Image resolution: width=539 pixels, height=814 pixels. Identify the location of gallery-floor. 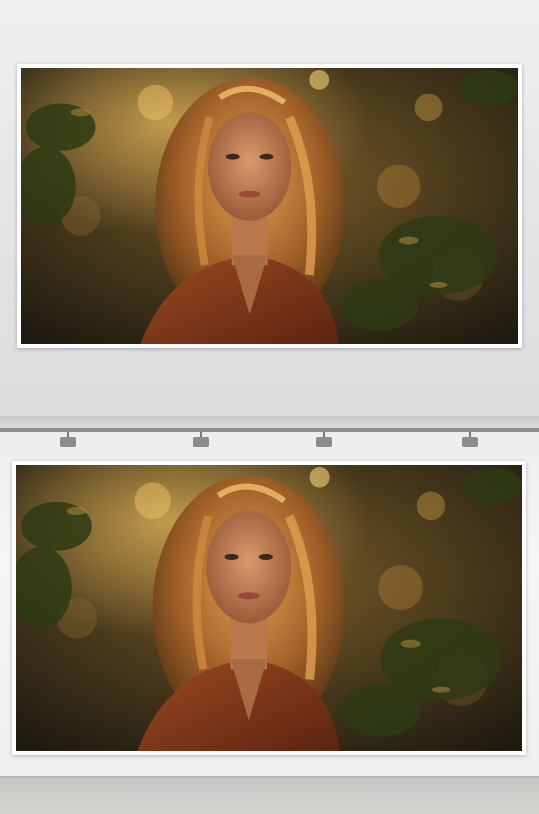
(269, 795).